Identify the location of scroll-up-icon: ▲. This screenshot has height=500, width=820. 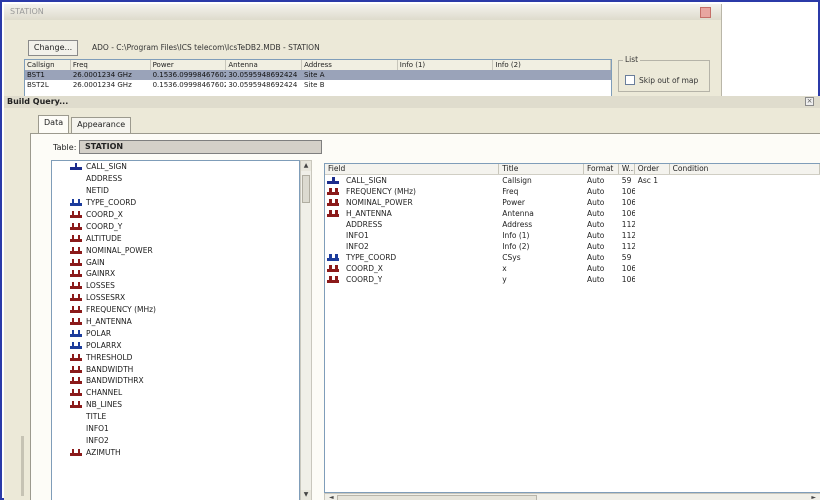
(306, 166).